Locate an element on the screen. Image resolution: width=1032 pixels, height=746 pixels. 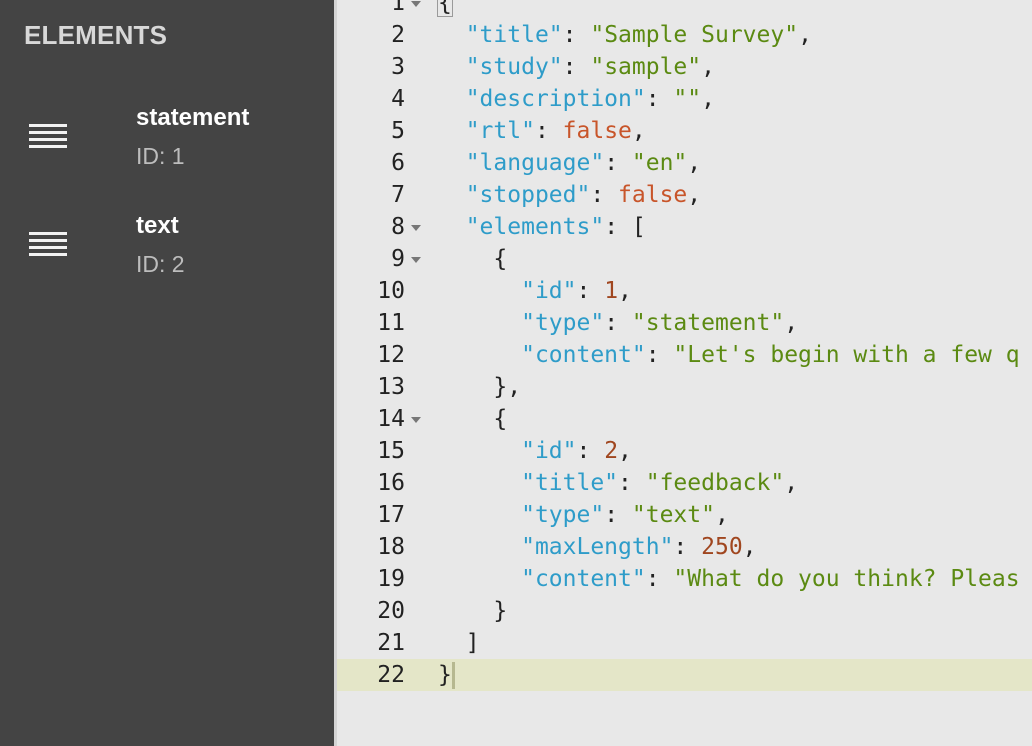
code-line: "study": "sample", is located at coordinates (576, 67).